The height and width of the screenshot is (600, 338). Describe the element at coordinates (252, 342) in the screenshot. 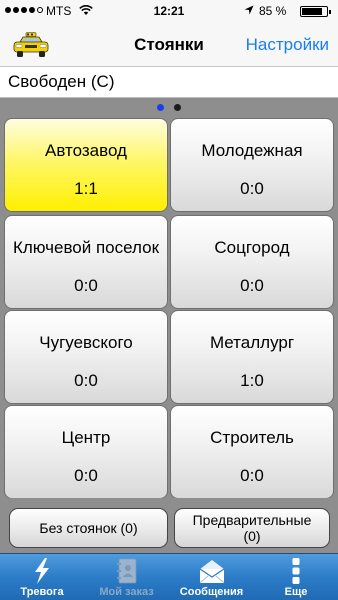

I see `parking-name: Металлург` at that location.